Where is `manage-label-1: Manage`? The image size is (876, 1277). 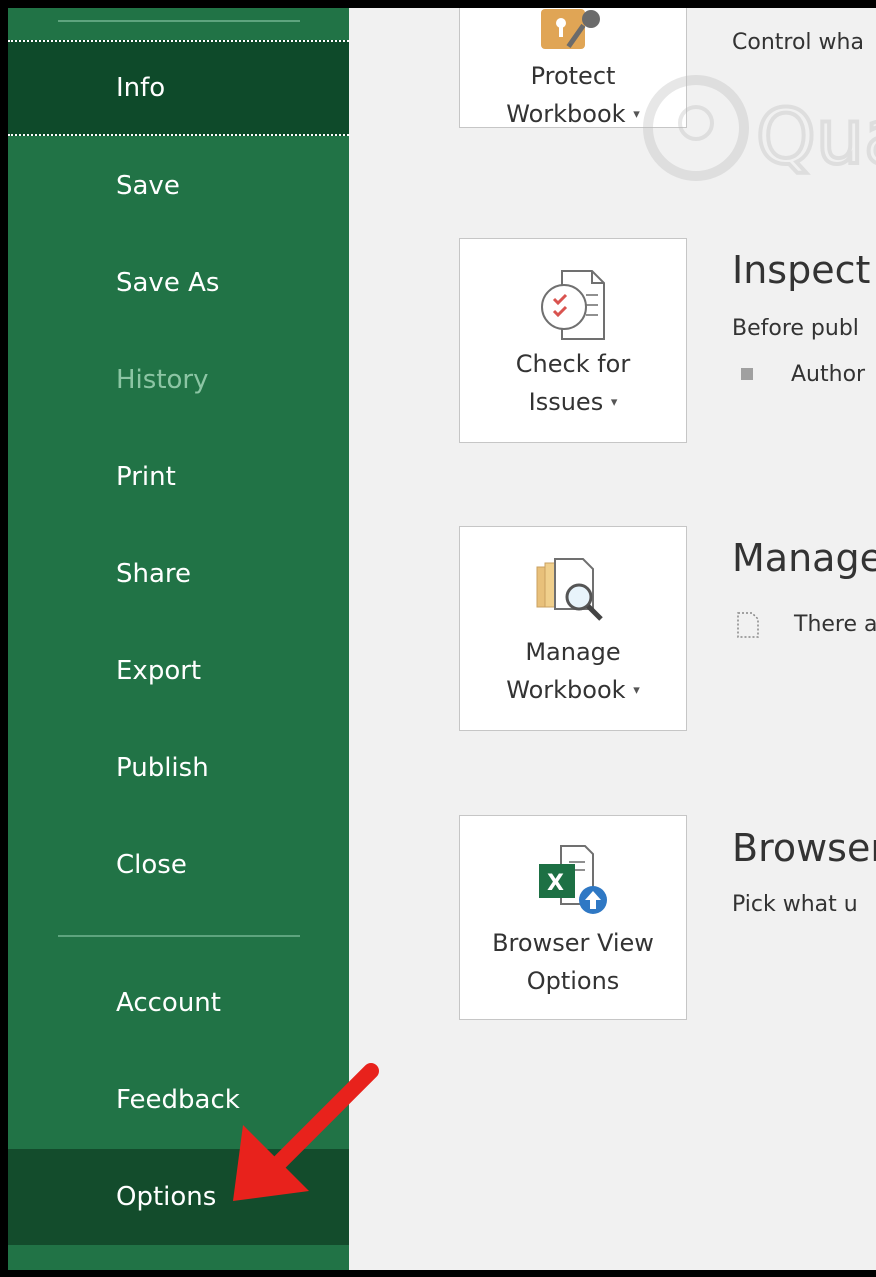
manage-label-1: Manage is located at coordinates (573, 652).